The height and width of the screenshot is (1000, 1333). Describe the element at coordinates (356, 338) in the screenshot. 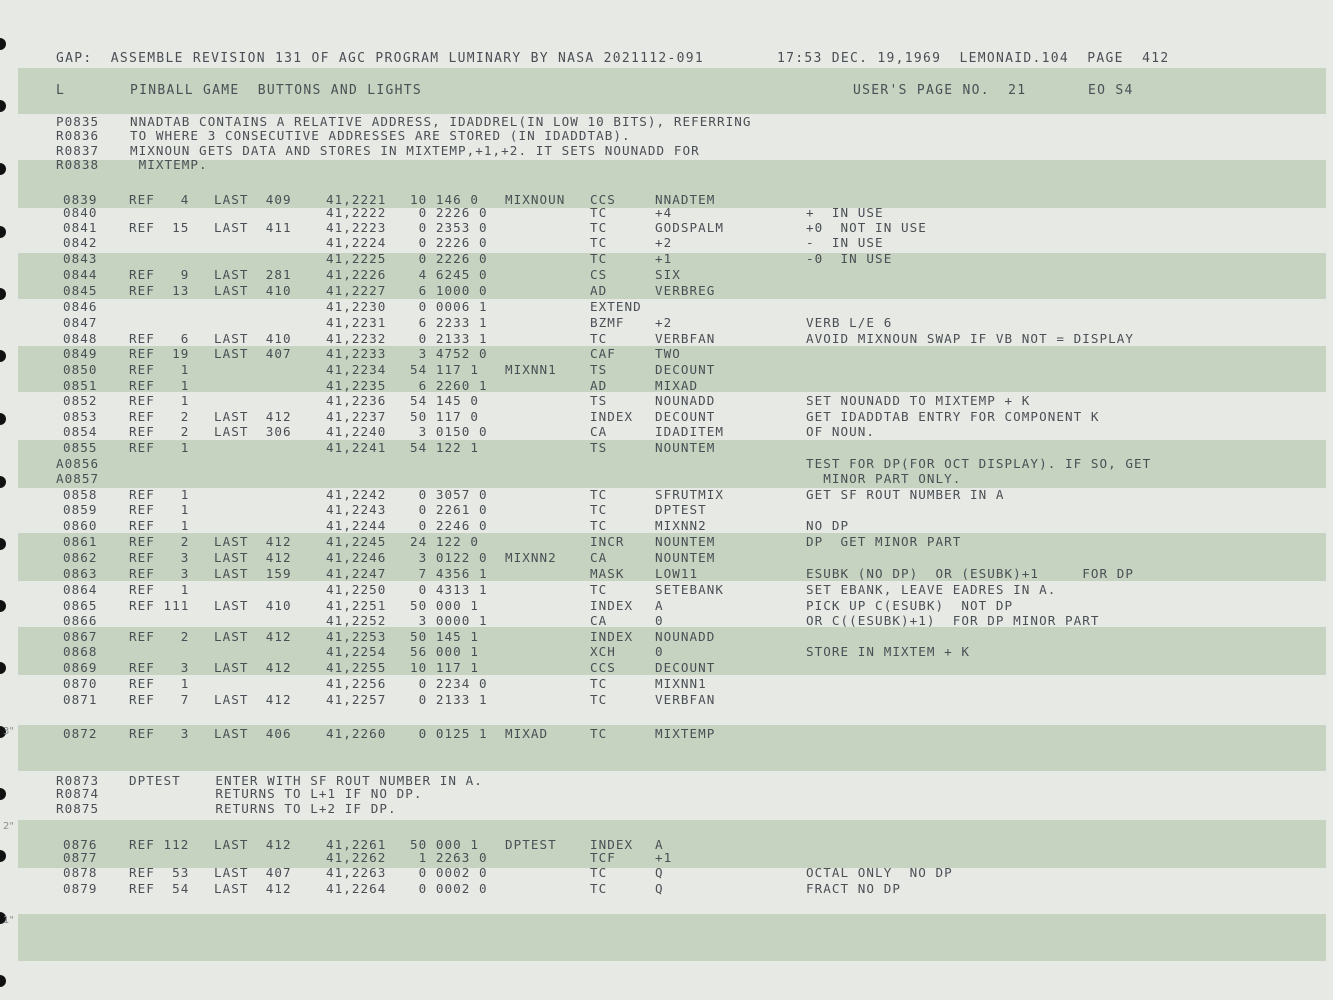

I see `listing-addr: 41,2232` at that location.